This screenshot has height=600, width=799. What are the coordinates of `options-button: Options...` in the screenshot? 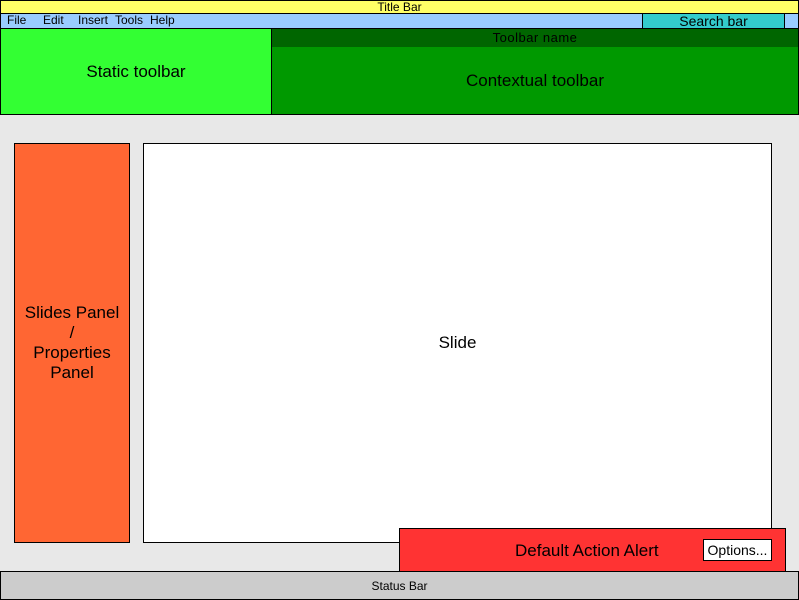 It's located at (737, 550).